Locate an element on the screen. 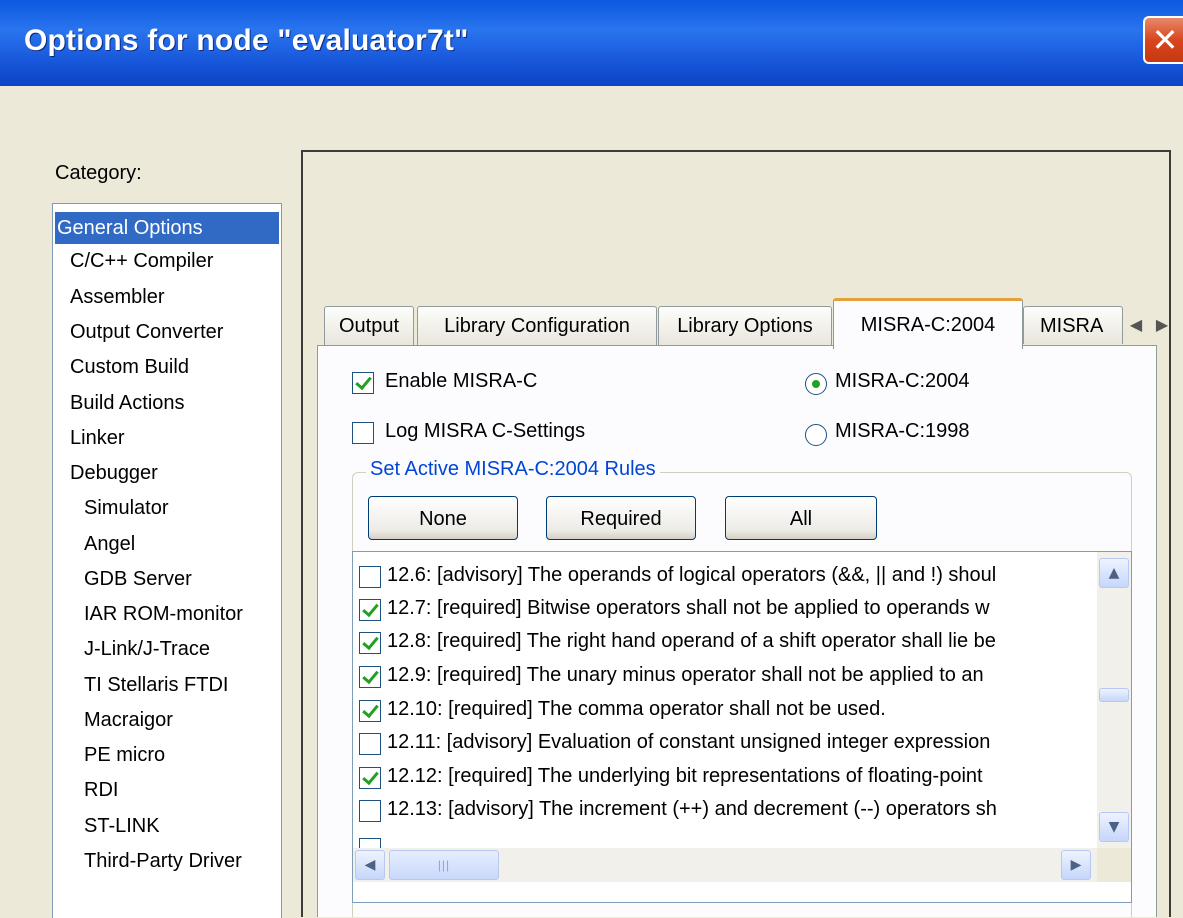 Image resolution: width=1183 pixels, height=918 pixels. tab-scroll-right-icon: ▶ is located at coordinates (1162, 325).